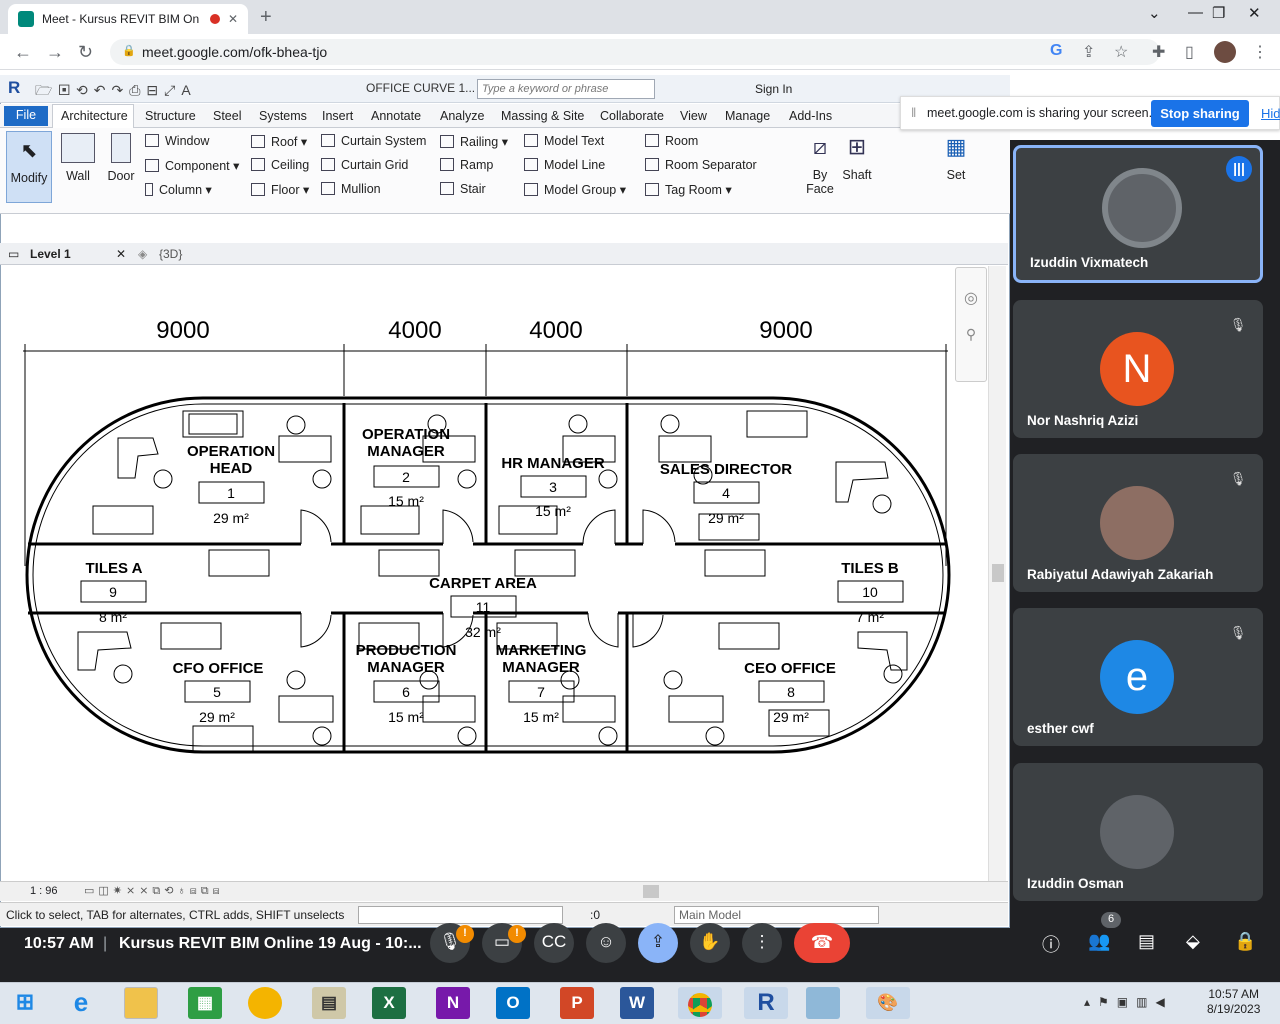 This screenshot has width=1280, height=1024. I want to click on chat-icon: ▤, so click(1146, 941).